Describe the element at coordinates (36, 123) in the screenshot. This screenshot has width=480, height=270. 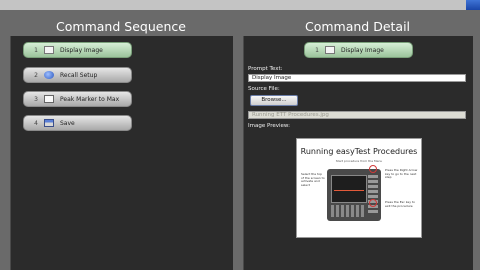
I see `step-number: 4` at that location.